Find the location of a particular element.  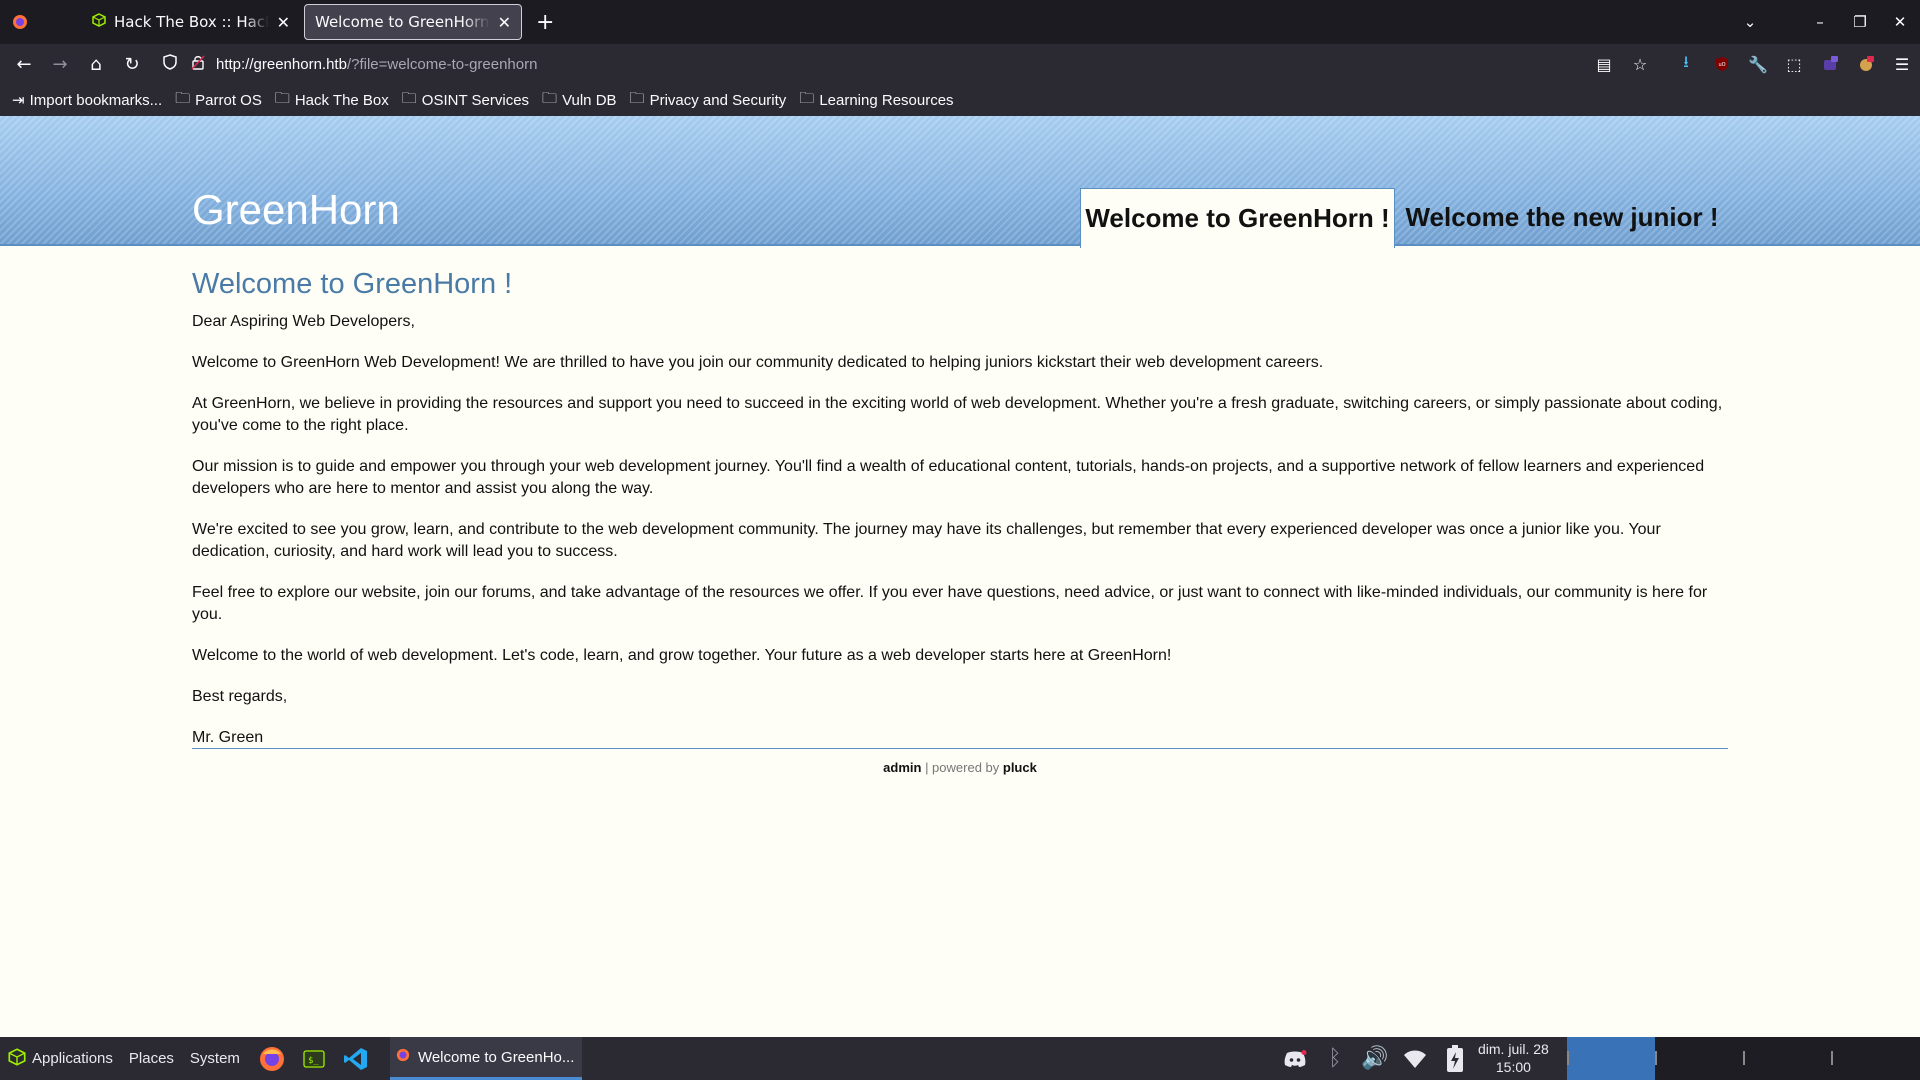

menu-welcome-new-junior: Welcome the new junior ! is located at coordinates (1562, 217).